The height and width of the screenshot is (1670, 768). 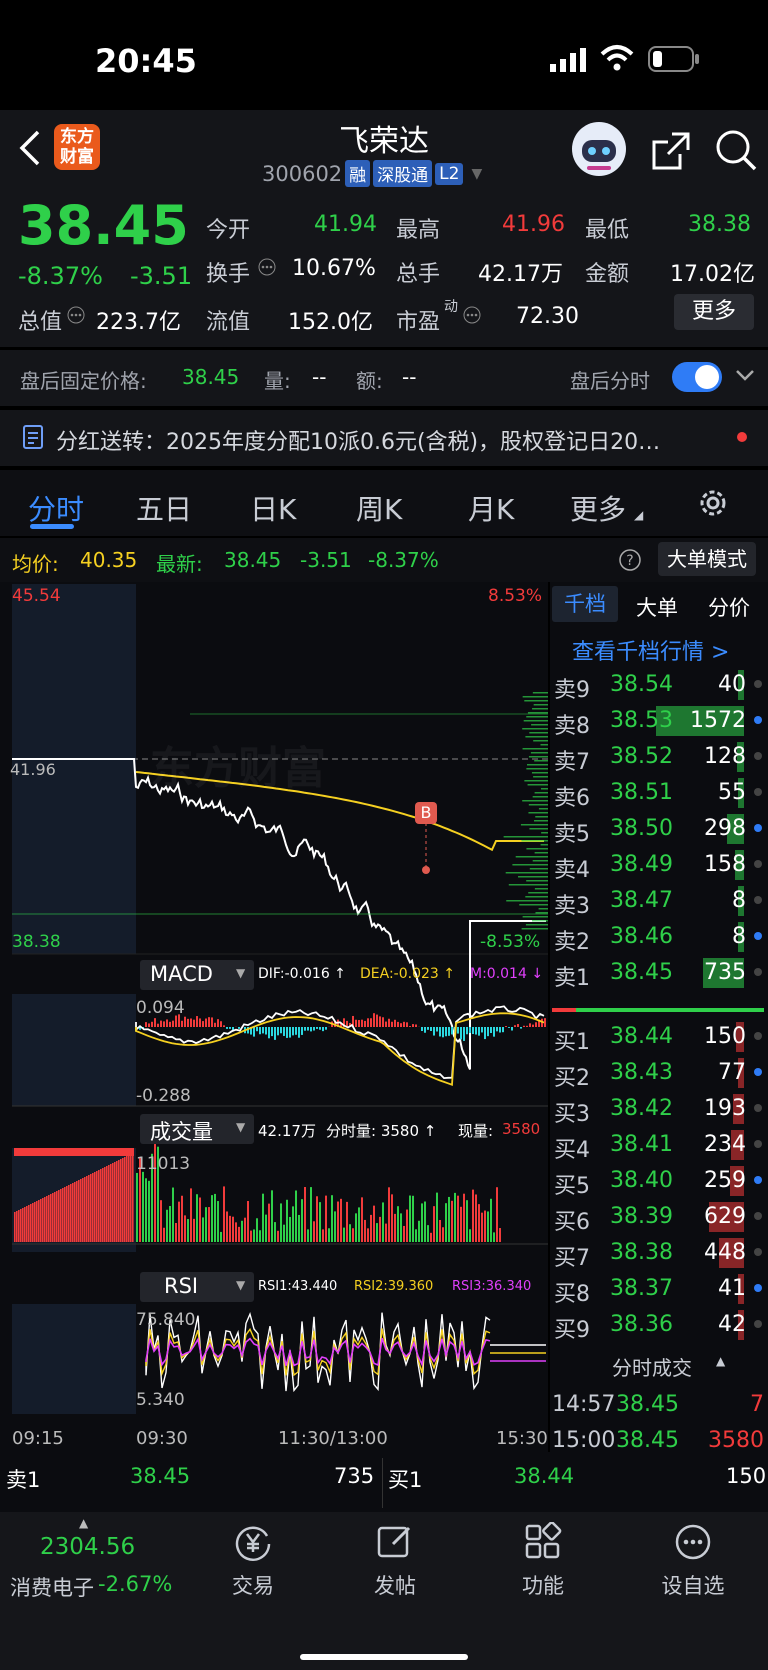 What do you see at coordinates (725, 1108) in the screenshot?
I see `bid-volume: 193` at bounding box center [725, 1108].